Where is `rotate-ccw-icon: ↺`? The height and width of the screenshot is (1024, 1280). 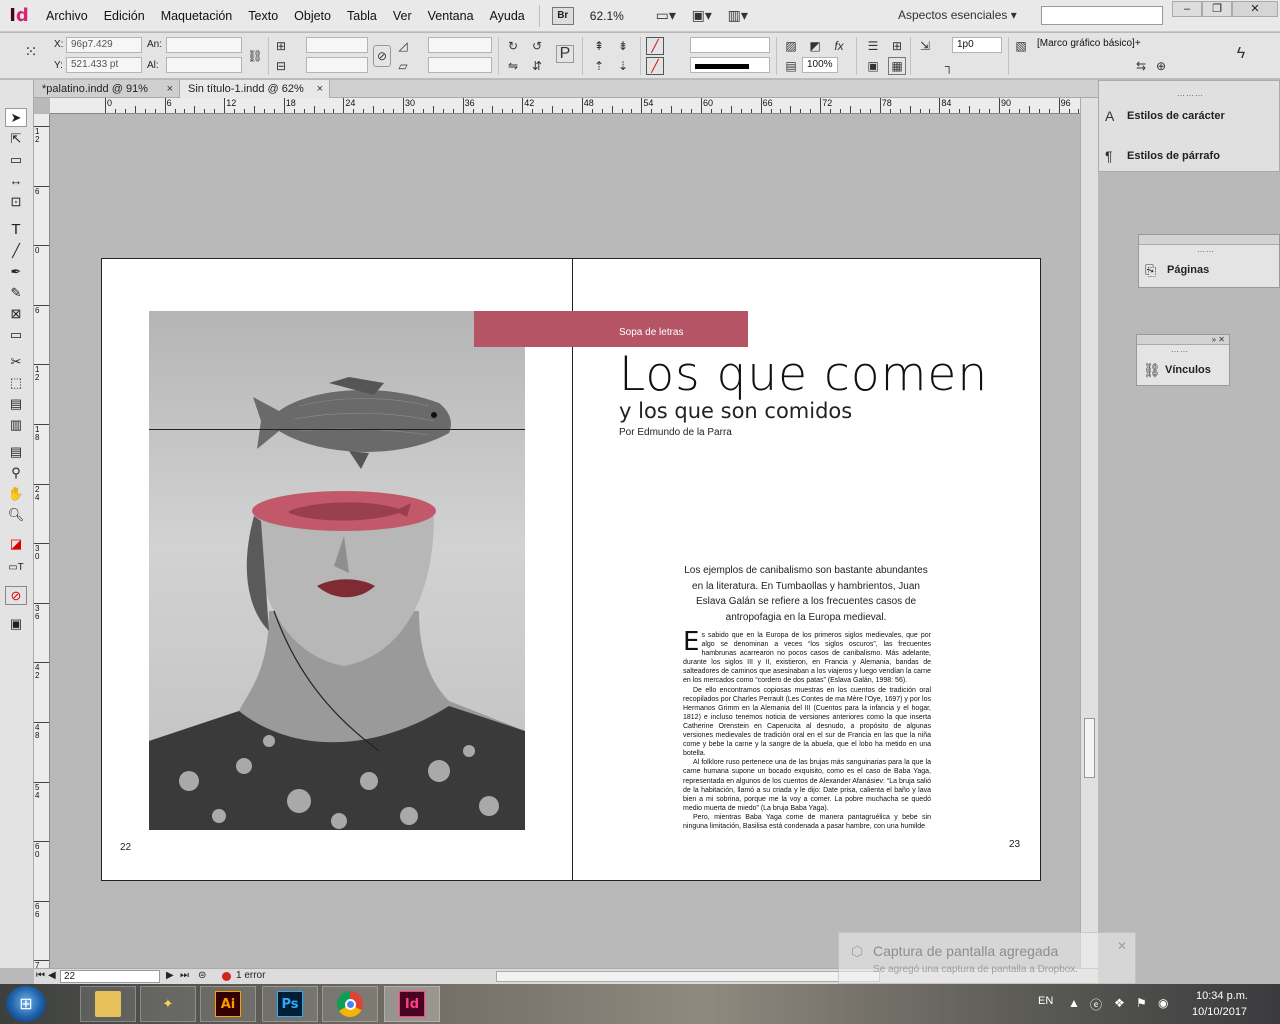 rotate-ccw-icon: ↺ is located at coordinates (537, 46).